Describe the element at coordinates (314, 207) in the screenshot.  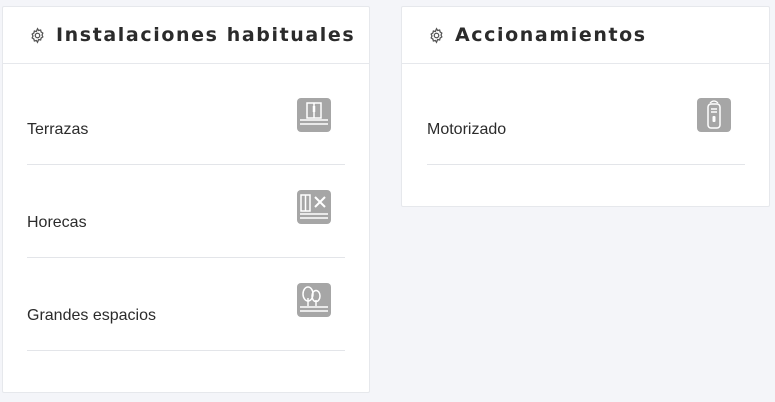
I see `restaurant-icon` at that location.